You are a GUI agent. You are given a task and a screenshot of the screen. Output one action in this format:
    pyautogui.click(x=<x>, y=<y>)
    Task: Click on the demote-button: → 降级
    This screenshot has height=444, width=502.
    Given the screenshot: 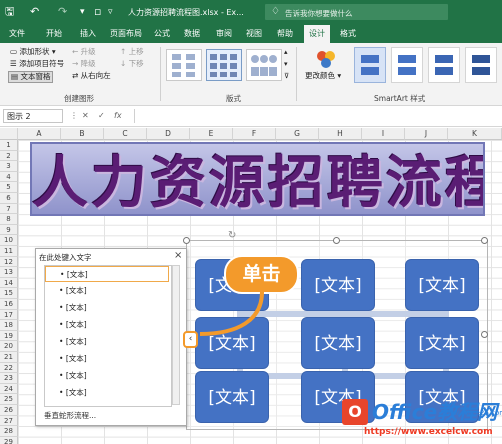 What is the action you would take?
    pyautogui.click(x=84, y=64)
    